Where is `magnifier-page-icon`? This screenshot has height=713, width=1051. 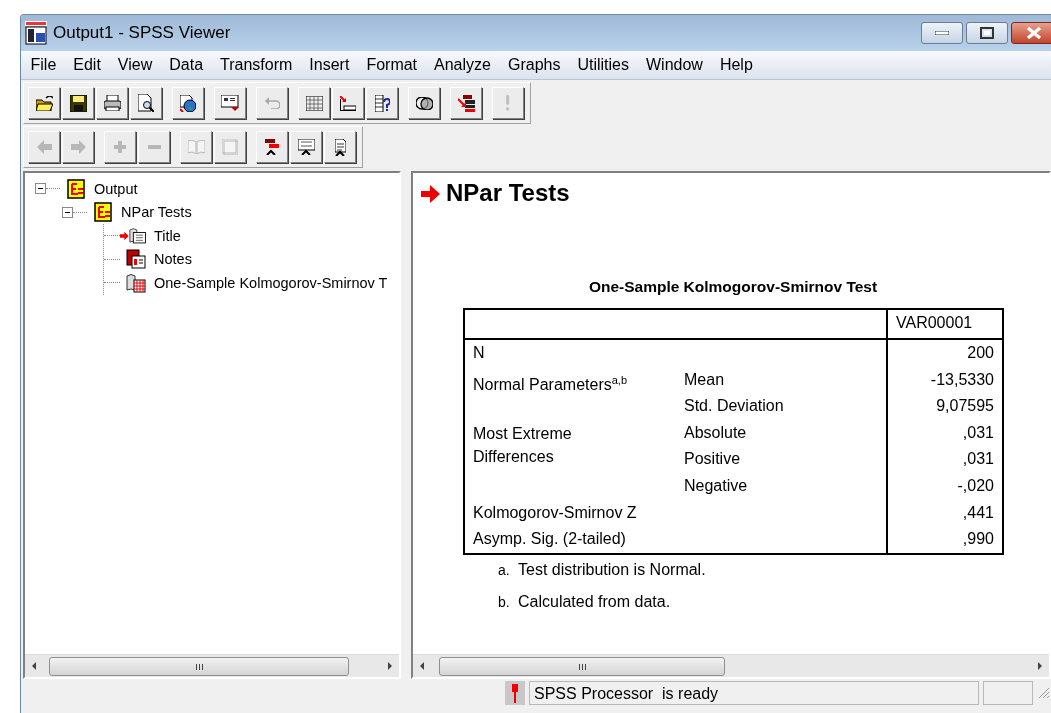
magnifier-page-icon is located at coordinates (146, 103).